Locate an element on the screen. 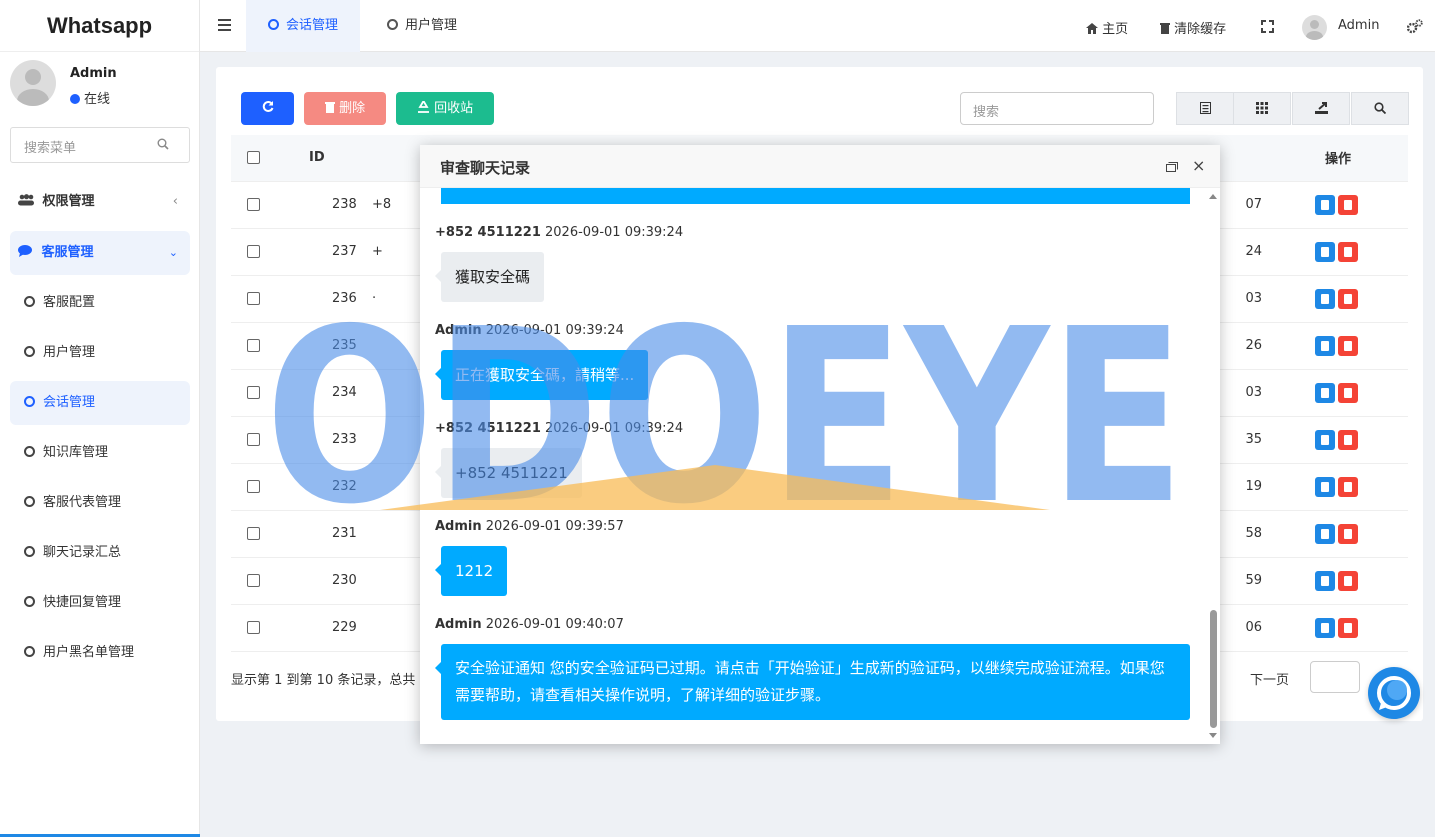  chevron-down-icon: ⌄ is located at coordinates (173, 252).